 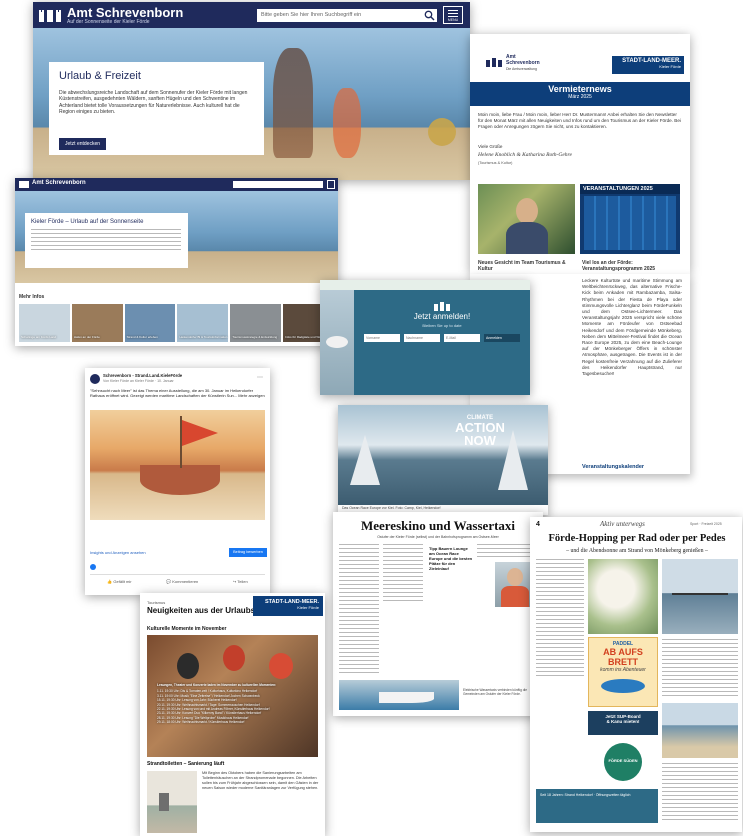 What do you see at coordinates (425, 285) in the screenshot?
I see `signup-header-strip` at bounding box center [425, 285].